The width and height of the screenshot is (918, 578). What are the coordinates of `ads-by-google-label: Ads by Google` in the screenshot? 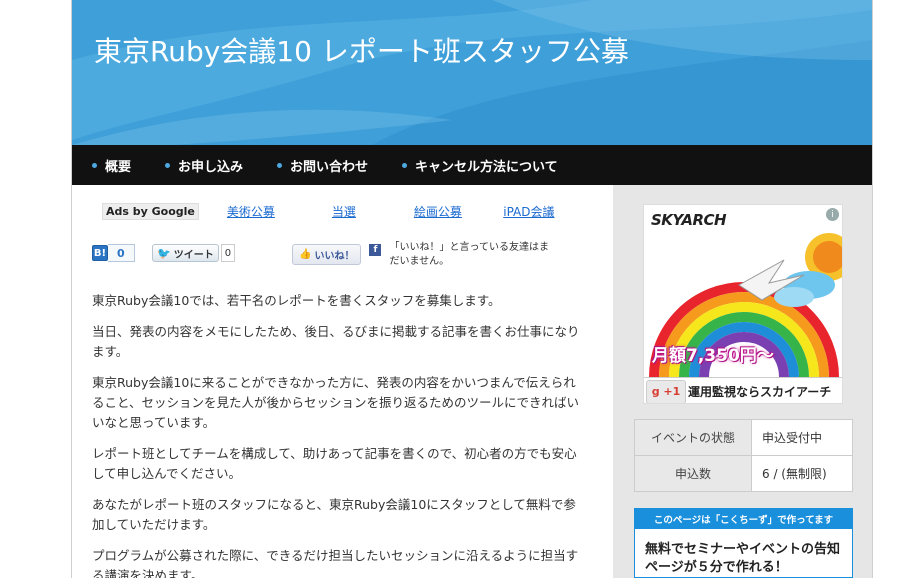 It's located at (150, 211).